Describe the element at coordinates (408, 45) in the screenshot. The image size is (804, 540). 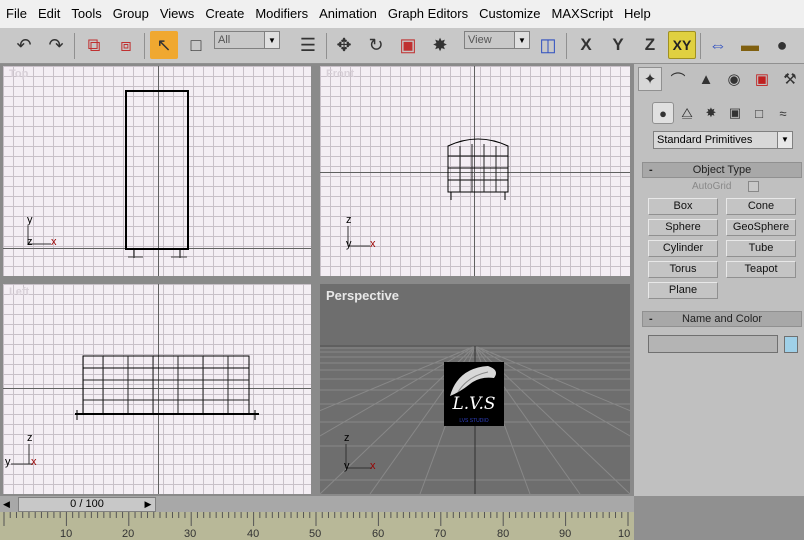
I see `scale-icon: ▣` at that location.